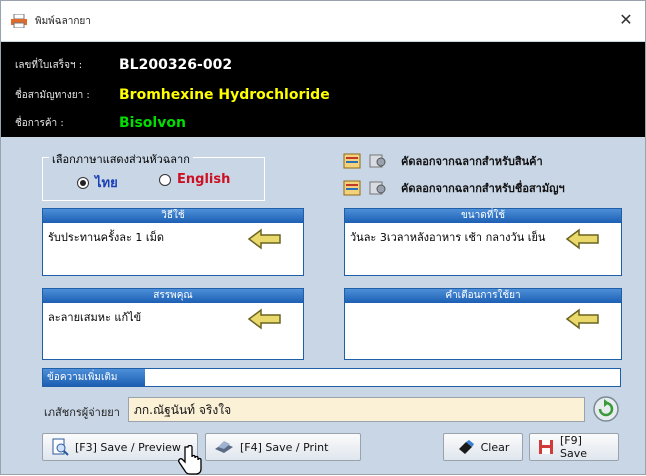  What do you see at coordinates (19, 21) in the screenshot?
I see `printer-icon` at bounding box center [19, 21].